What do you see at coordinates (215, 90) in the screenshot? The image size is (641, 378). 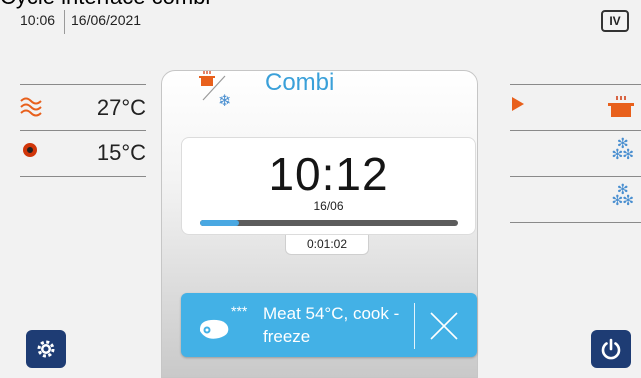 I see `combi-pot-snowflake-icon: ❄` at bounding box center [215, 90].